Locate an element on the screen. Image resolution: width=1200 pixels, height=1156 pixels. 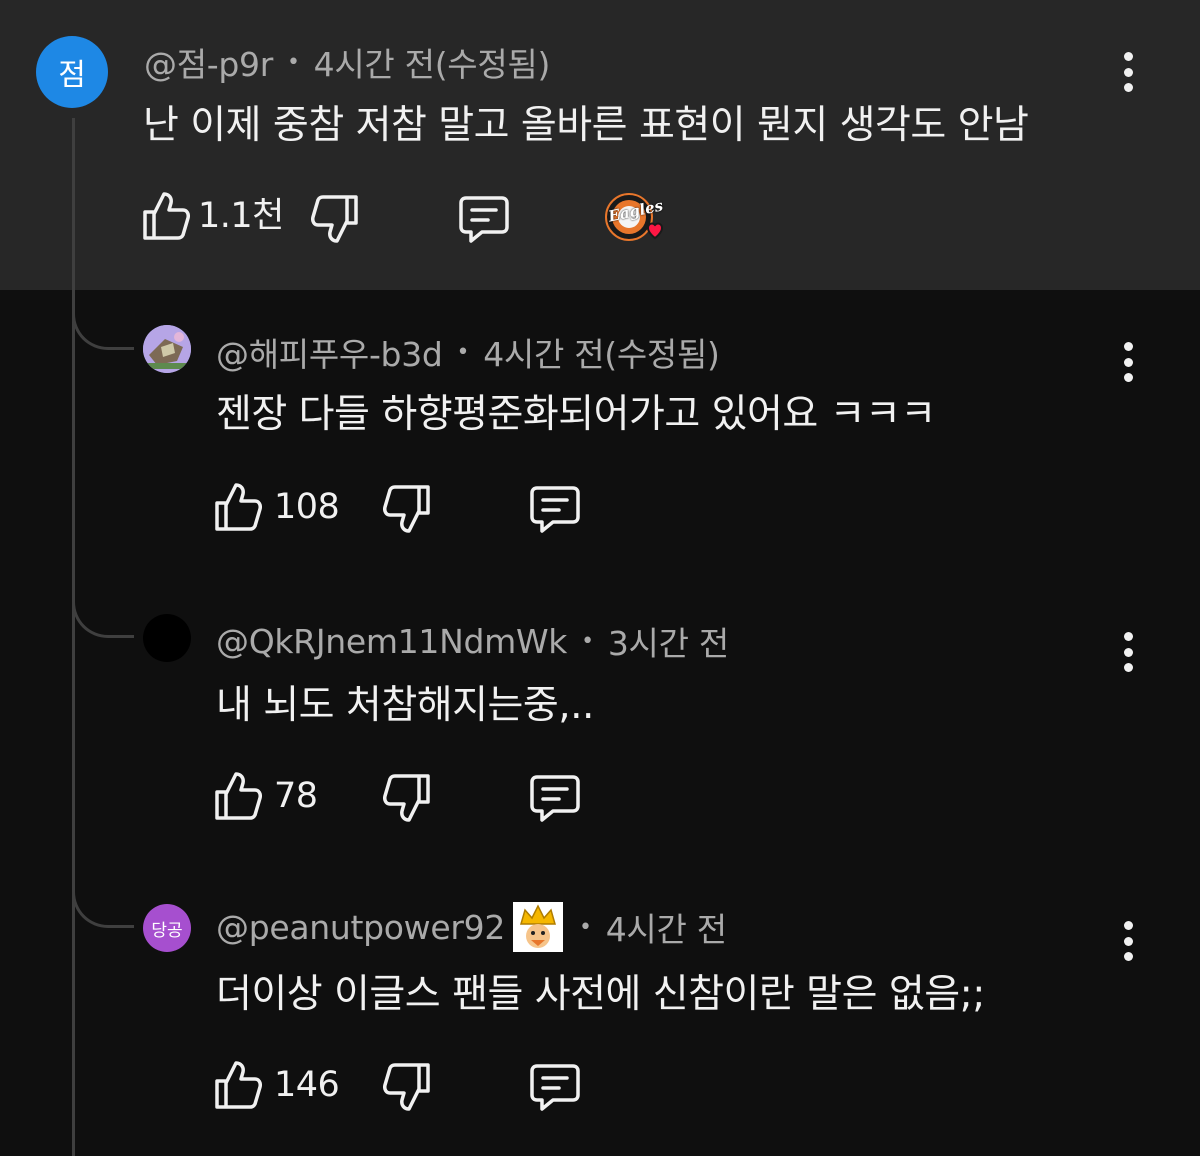
like-count: 146 is located at coordinates (307, 1085).